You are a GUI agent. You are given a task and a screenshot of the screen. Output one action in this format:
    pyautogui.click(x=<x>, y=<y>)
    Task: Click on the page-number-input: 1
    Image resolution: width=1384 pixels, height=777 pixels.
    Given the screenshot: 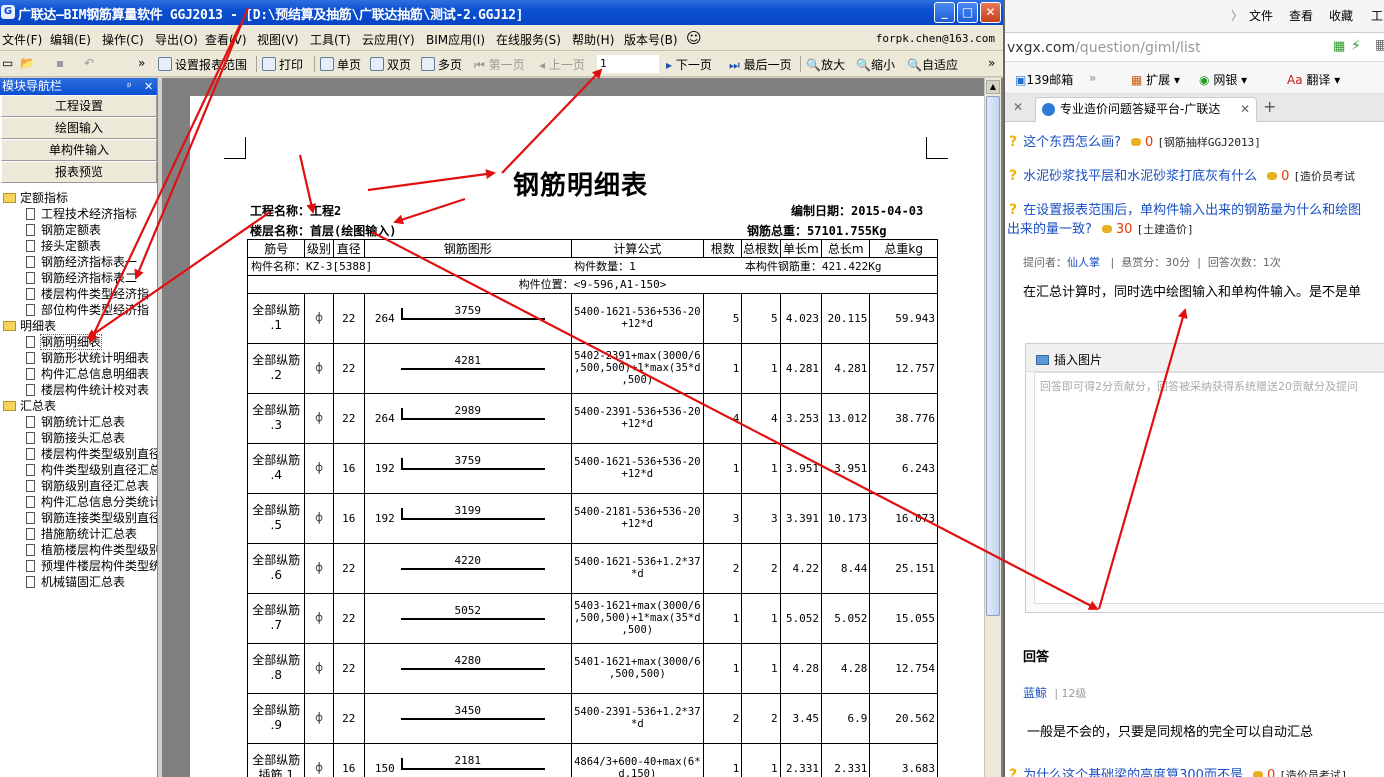 What is the action you would take?
    pyautogui.click(x=628, y=64)
    